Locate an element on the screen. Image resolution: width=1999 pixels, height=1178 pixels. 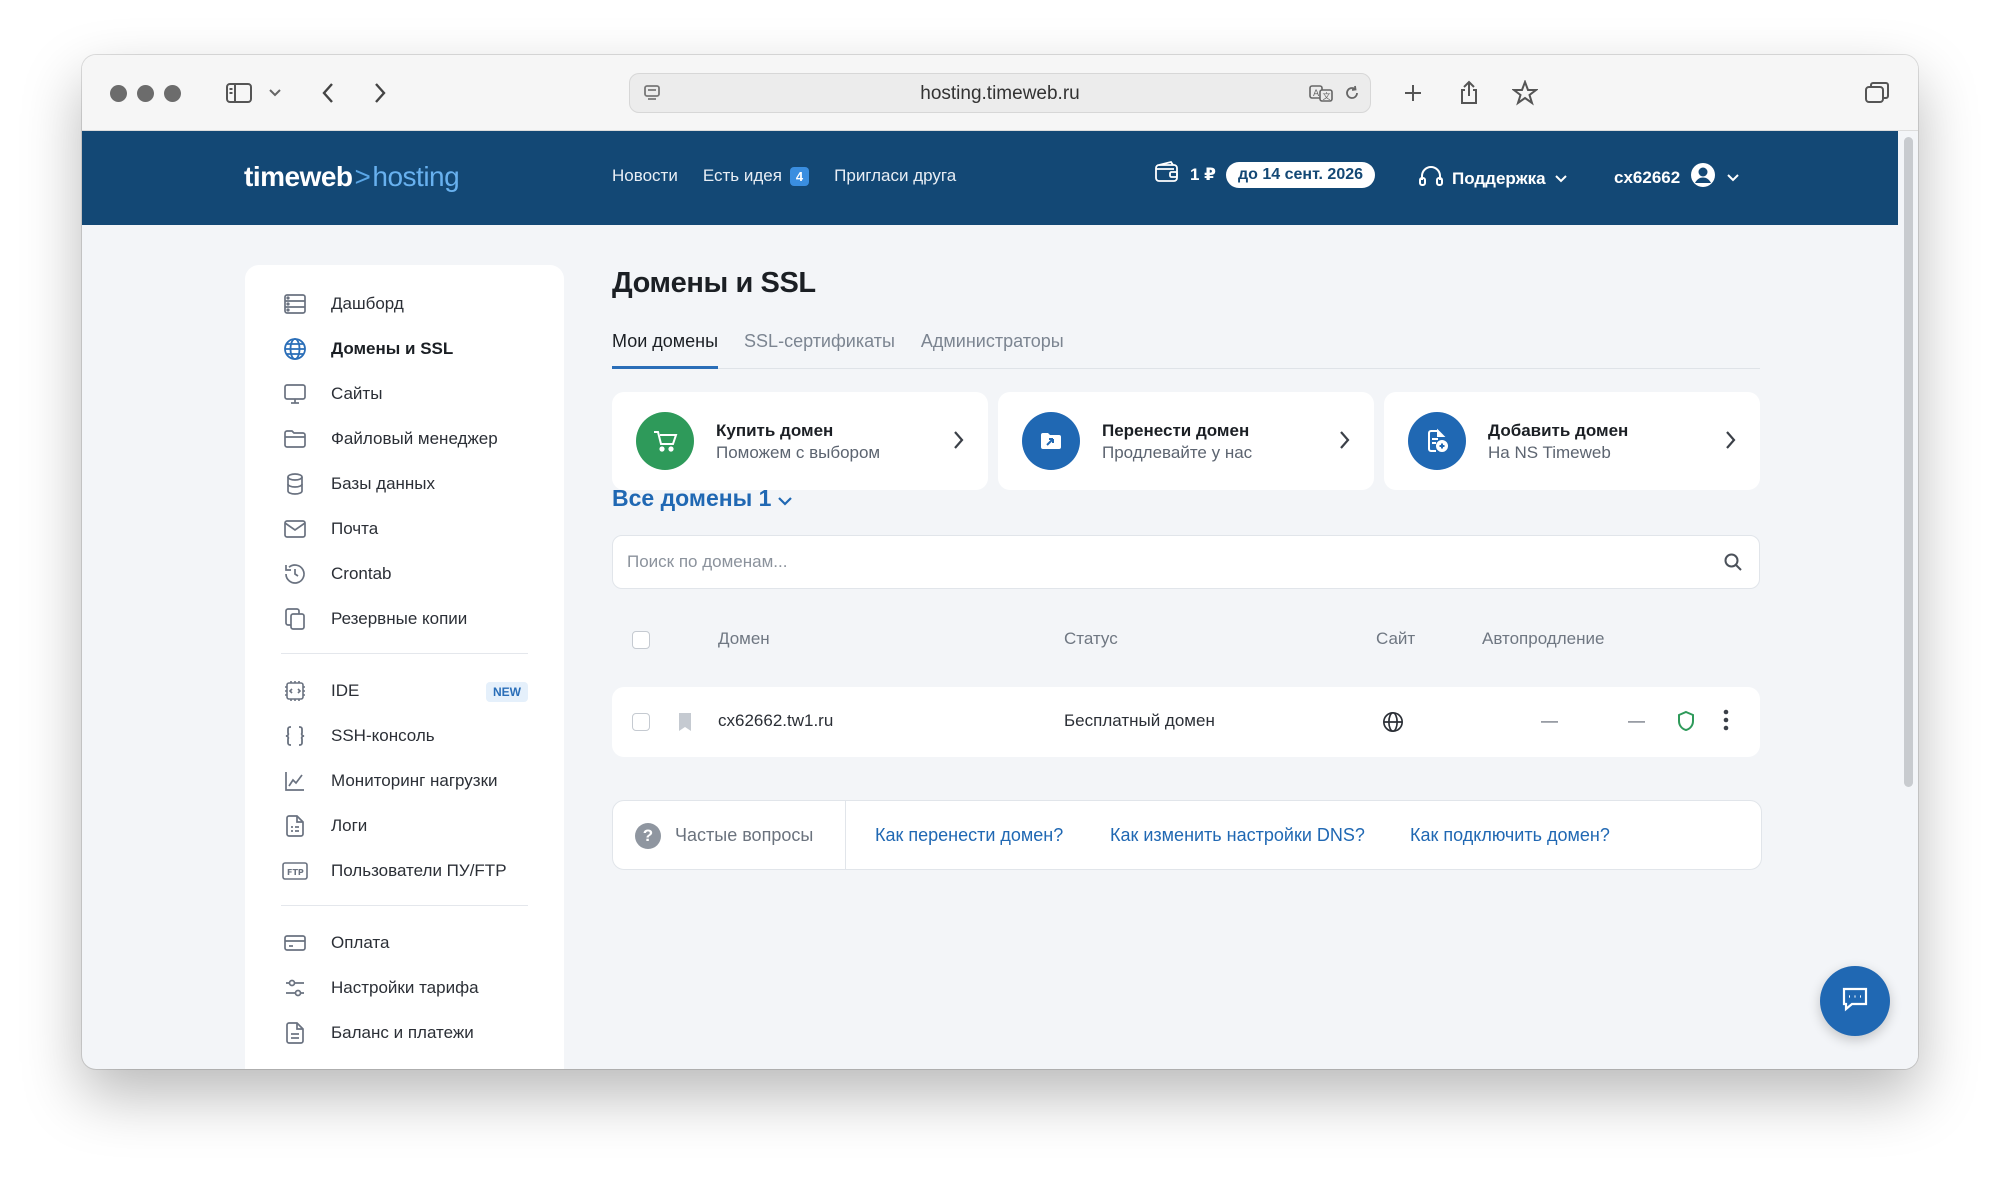
timeweb-logo: timeweb>hosting is located at coordinates (352, 177).